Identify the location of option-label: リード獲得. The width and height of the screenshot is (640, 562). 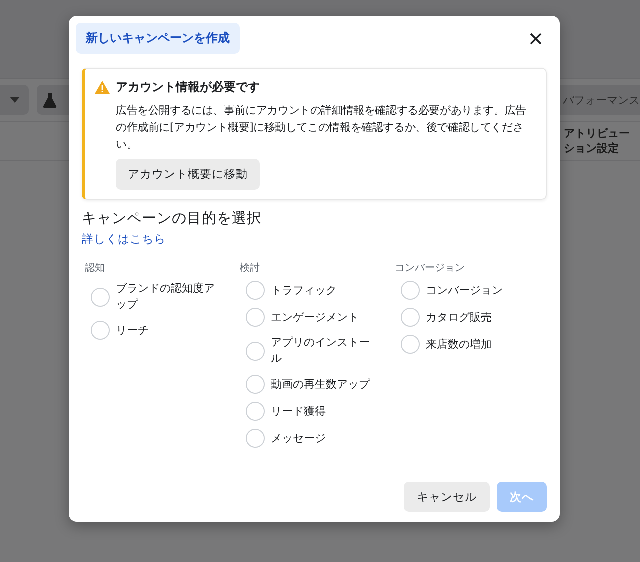
(299, 412).